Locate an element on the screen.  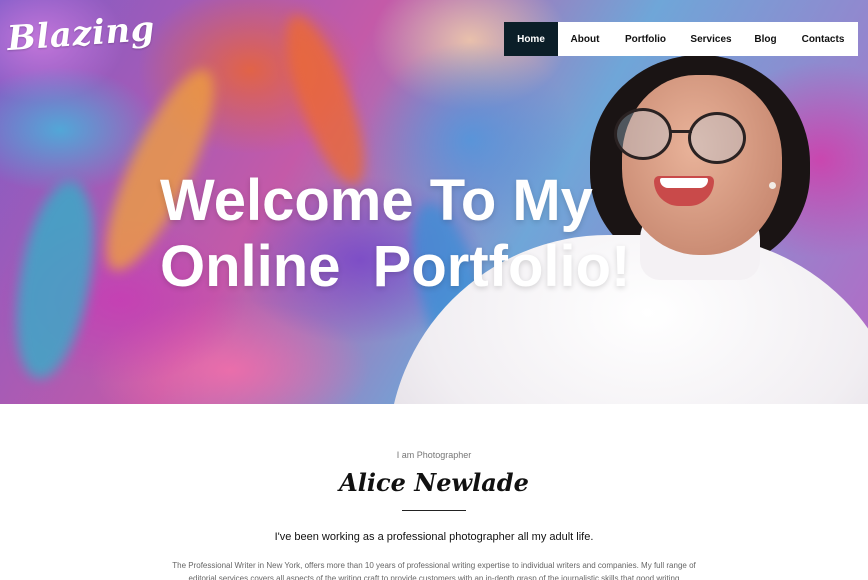
hero-headline: Welcome To My Online Portfolio! is located at coordinates (420, 234).